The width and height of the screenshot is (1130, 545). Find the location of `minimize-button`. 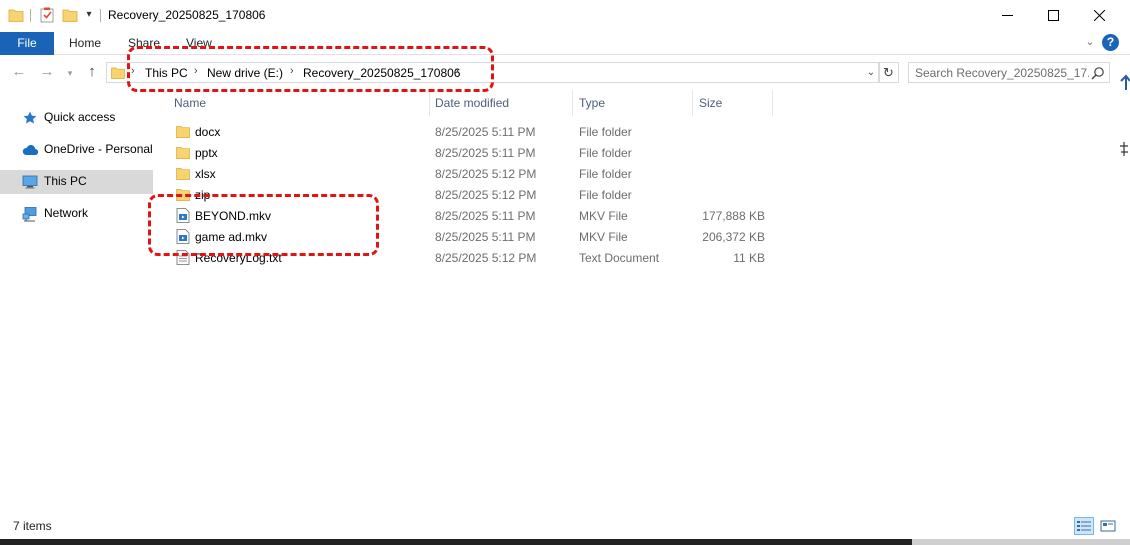

minimize-button is located at coordinates (1007, 15).